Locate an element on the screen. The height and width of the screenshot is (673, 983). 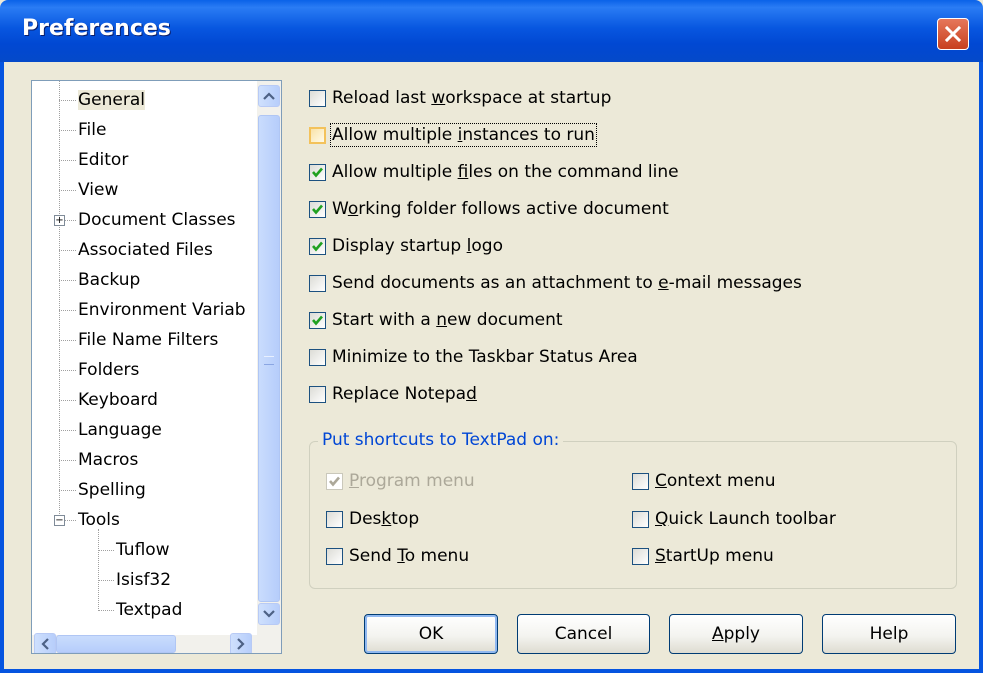
tree-item-label: Tuflow is located at coordinates (143, 550).